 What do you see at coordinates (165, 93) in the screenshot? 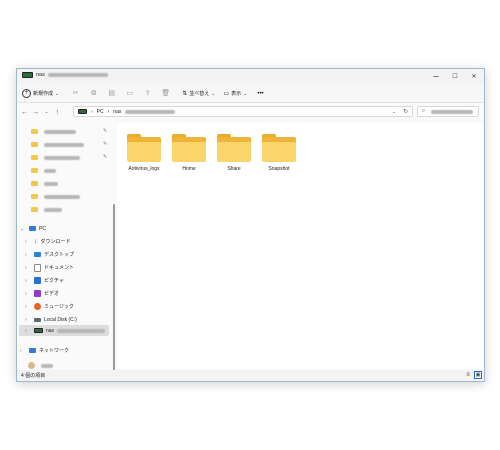
I see `delete-icon: 🗑` at bounding box center [165, 93].